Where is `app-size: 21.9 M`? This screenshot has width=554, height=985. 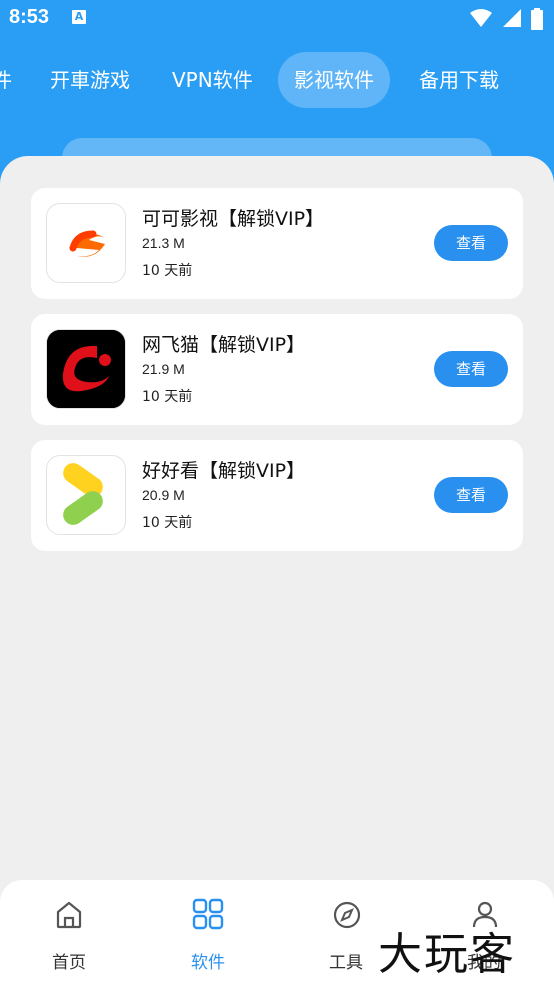 app-size: 21.9 M is located at coordinates (163, 369).